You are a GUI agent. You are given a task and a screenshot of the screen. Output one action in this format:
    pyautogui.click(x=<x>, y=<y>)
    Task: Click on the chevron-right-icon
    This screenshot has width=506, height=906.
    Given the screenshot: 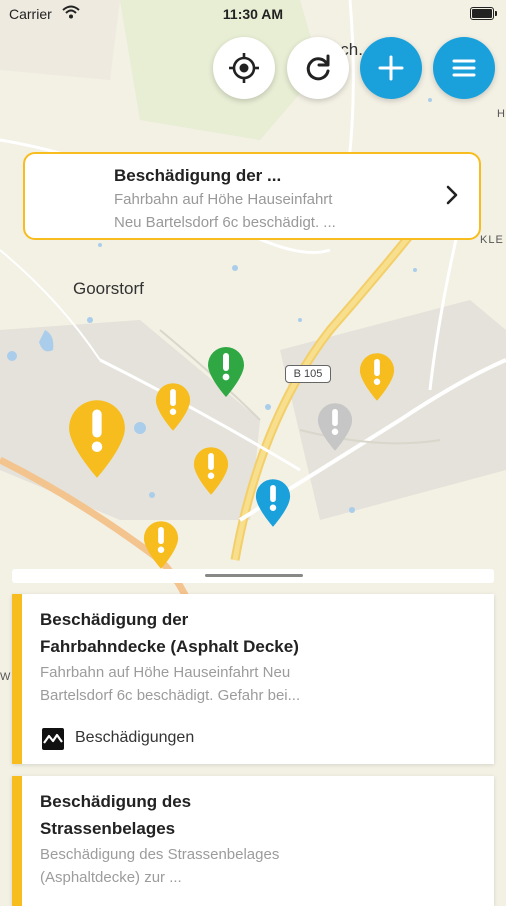 What is the action you would take?
    pyautogui.click(x=452, y=195)
    